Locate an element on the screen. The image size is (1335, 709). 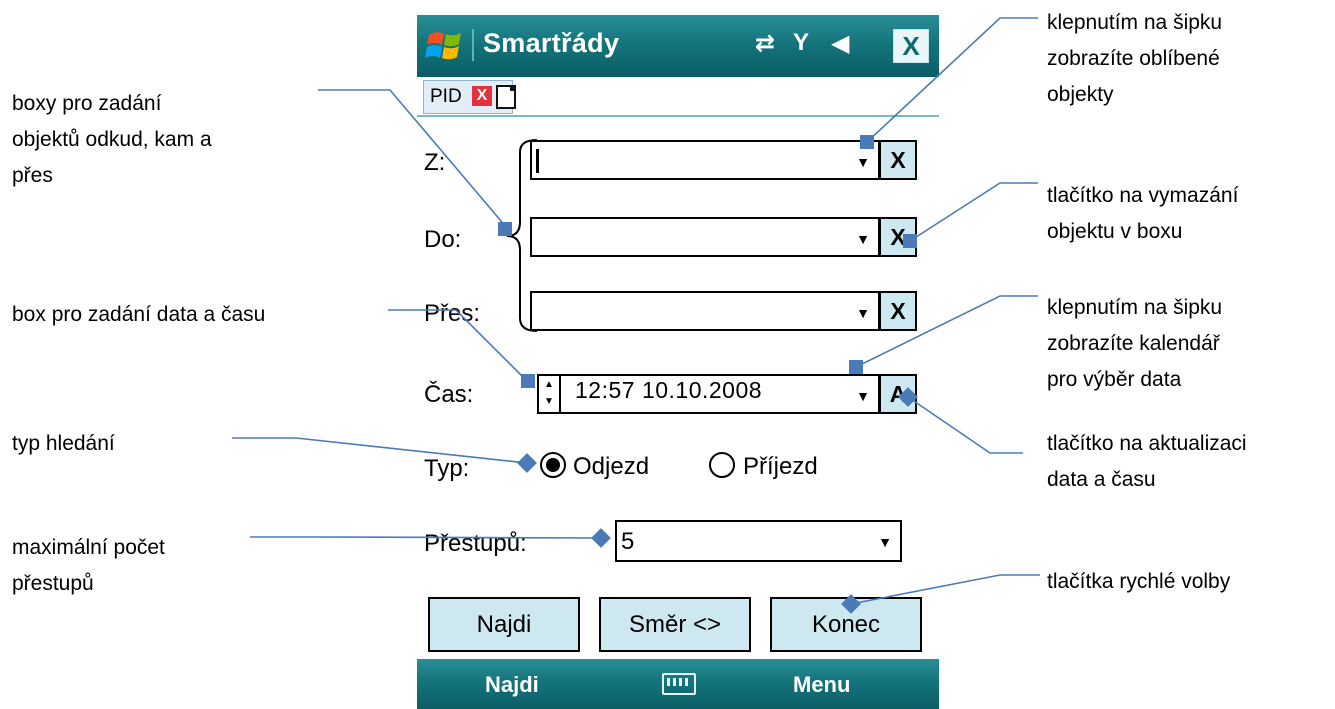
note-line: přes is located at coordinates (32, 175).